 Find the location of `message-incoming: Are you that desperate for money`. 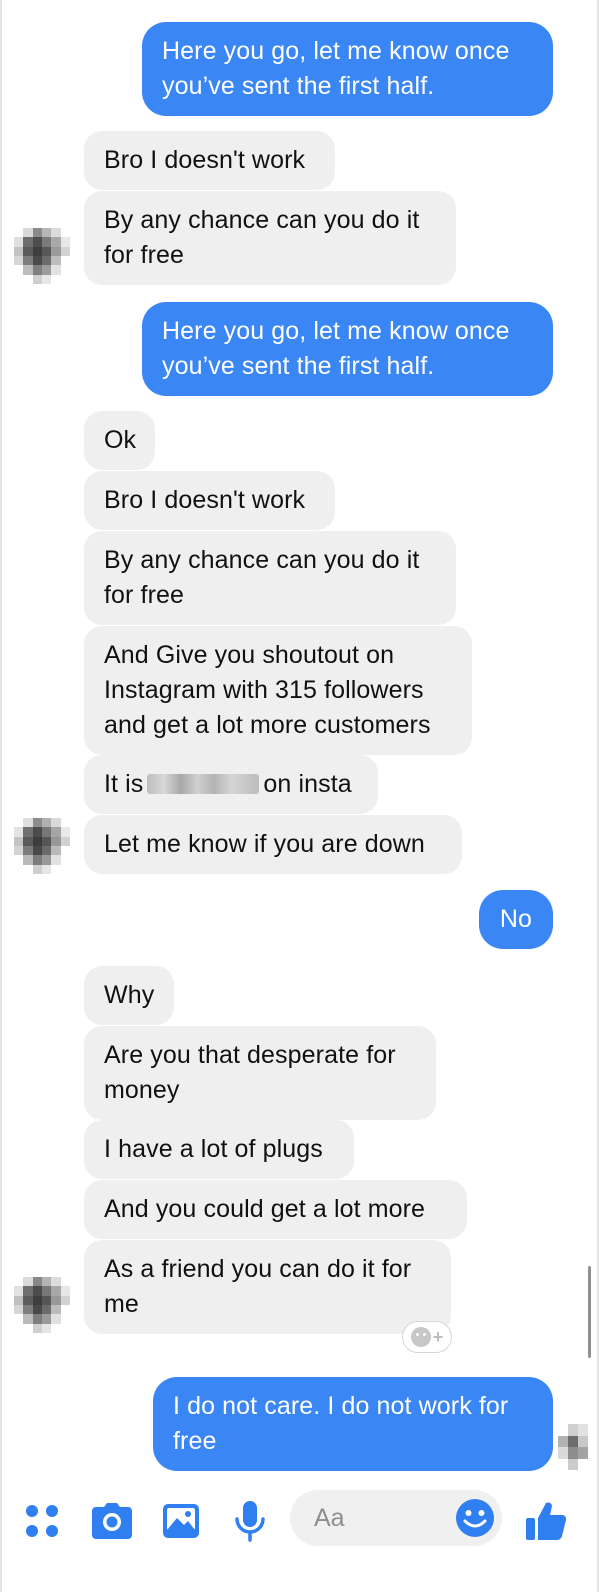

message-incoming: Are you that desperate for money is located at coordinates (260, 1073).